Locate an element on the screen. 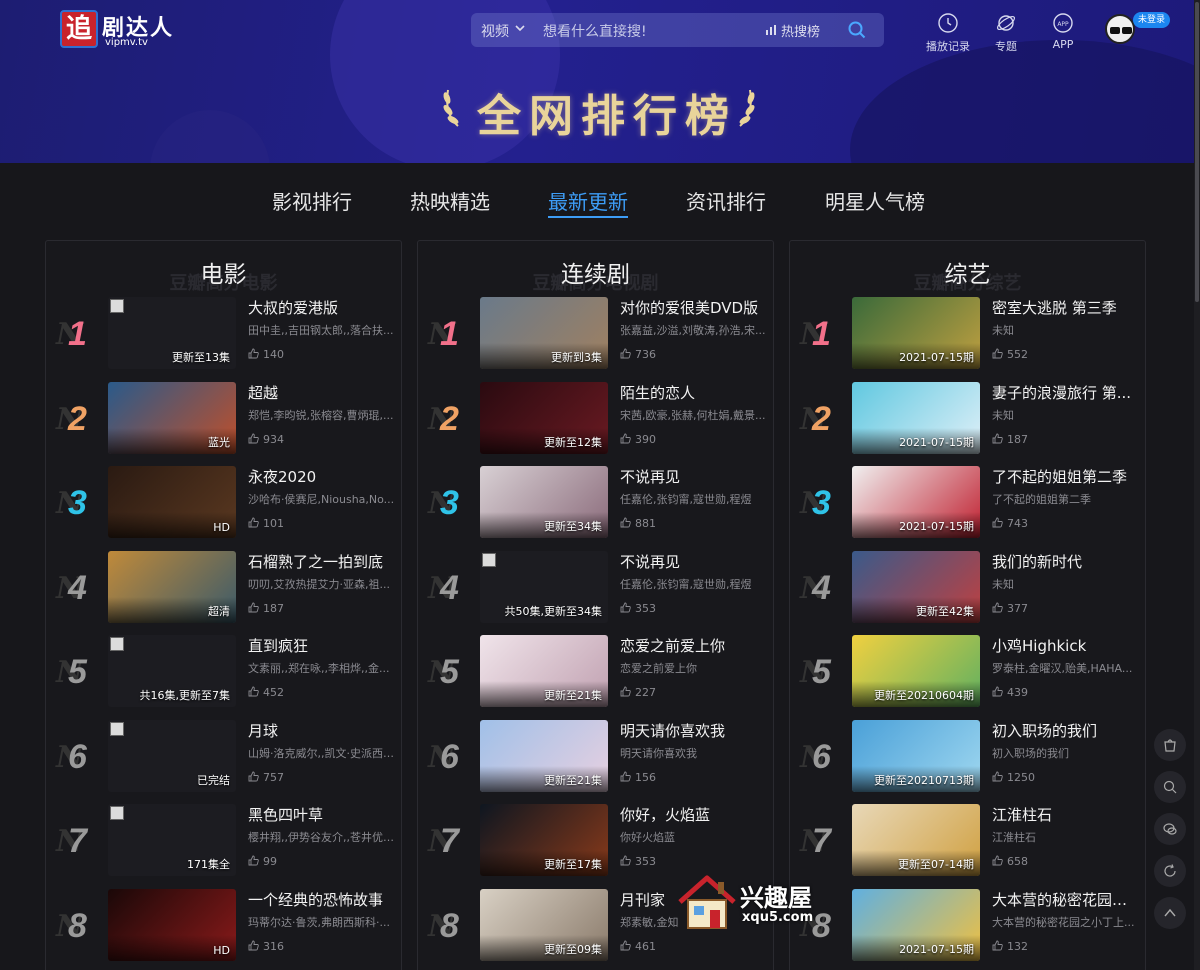 Image resolution: width=1200 pixels, height=970 pixels. ranking-item: N 6 更新至20210713期 初入职场的我们 初入职场的我们 1250 is located at coordinates (970, 756).